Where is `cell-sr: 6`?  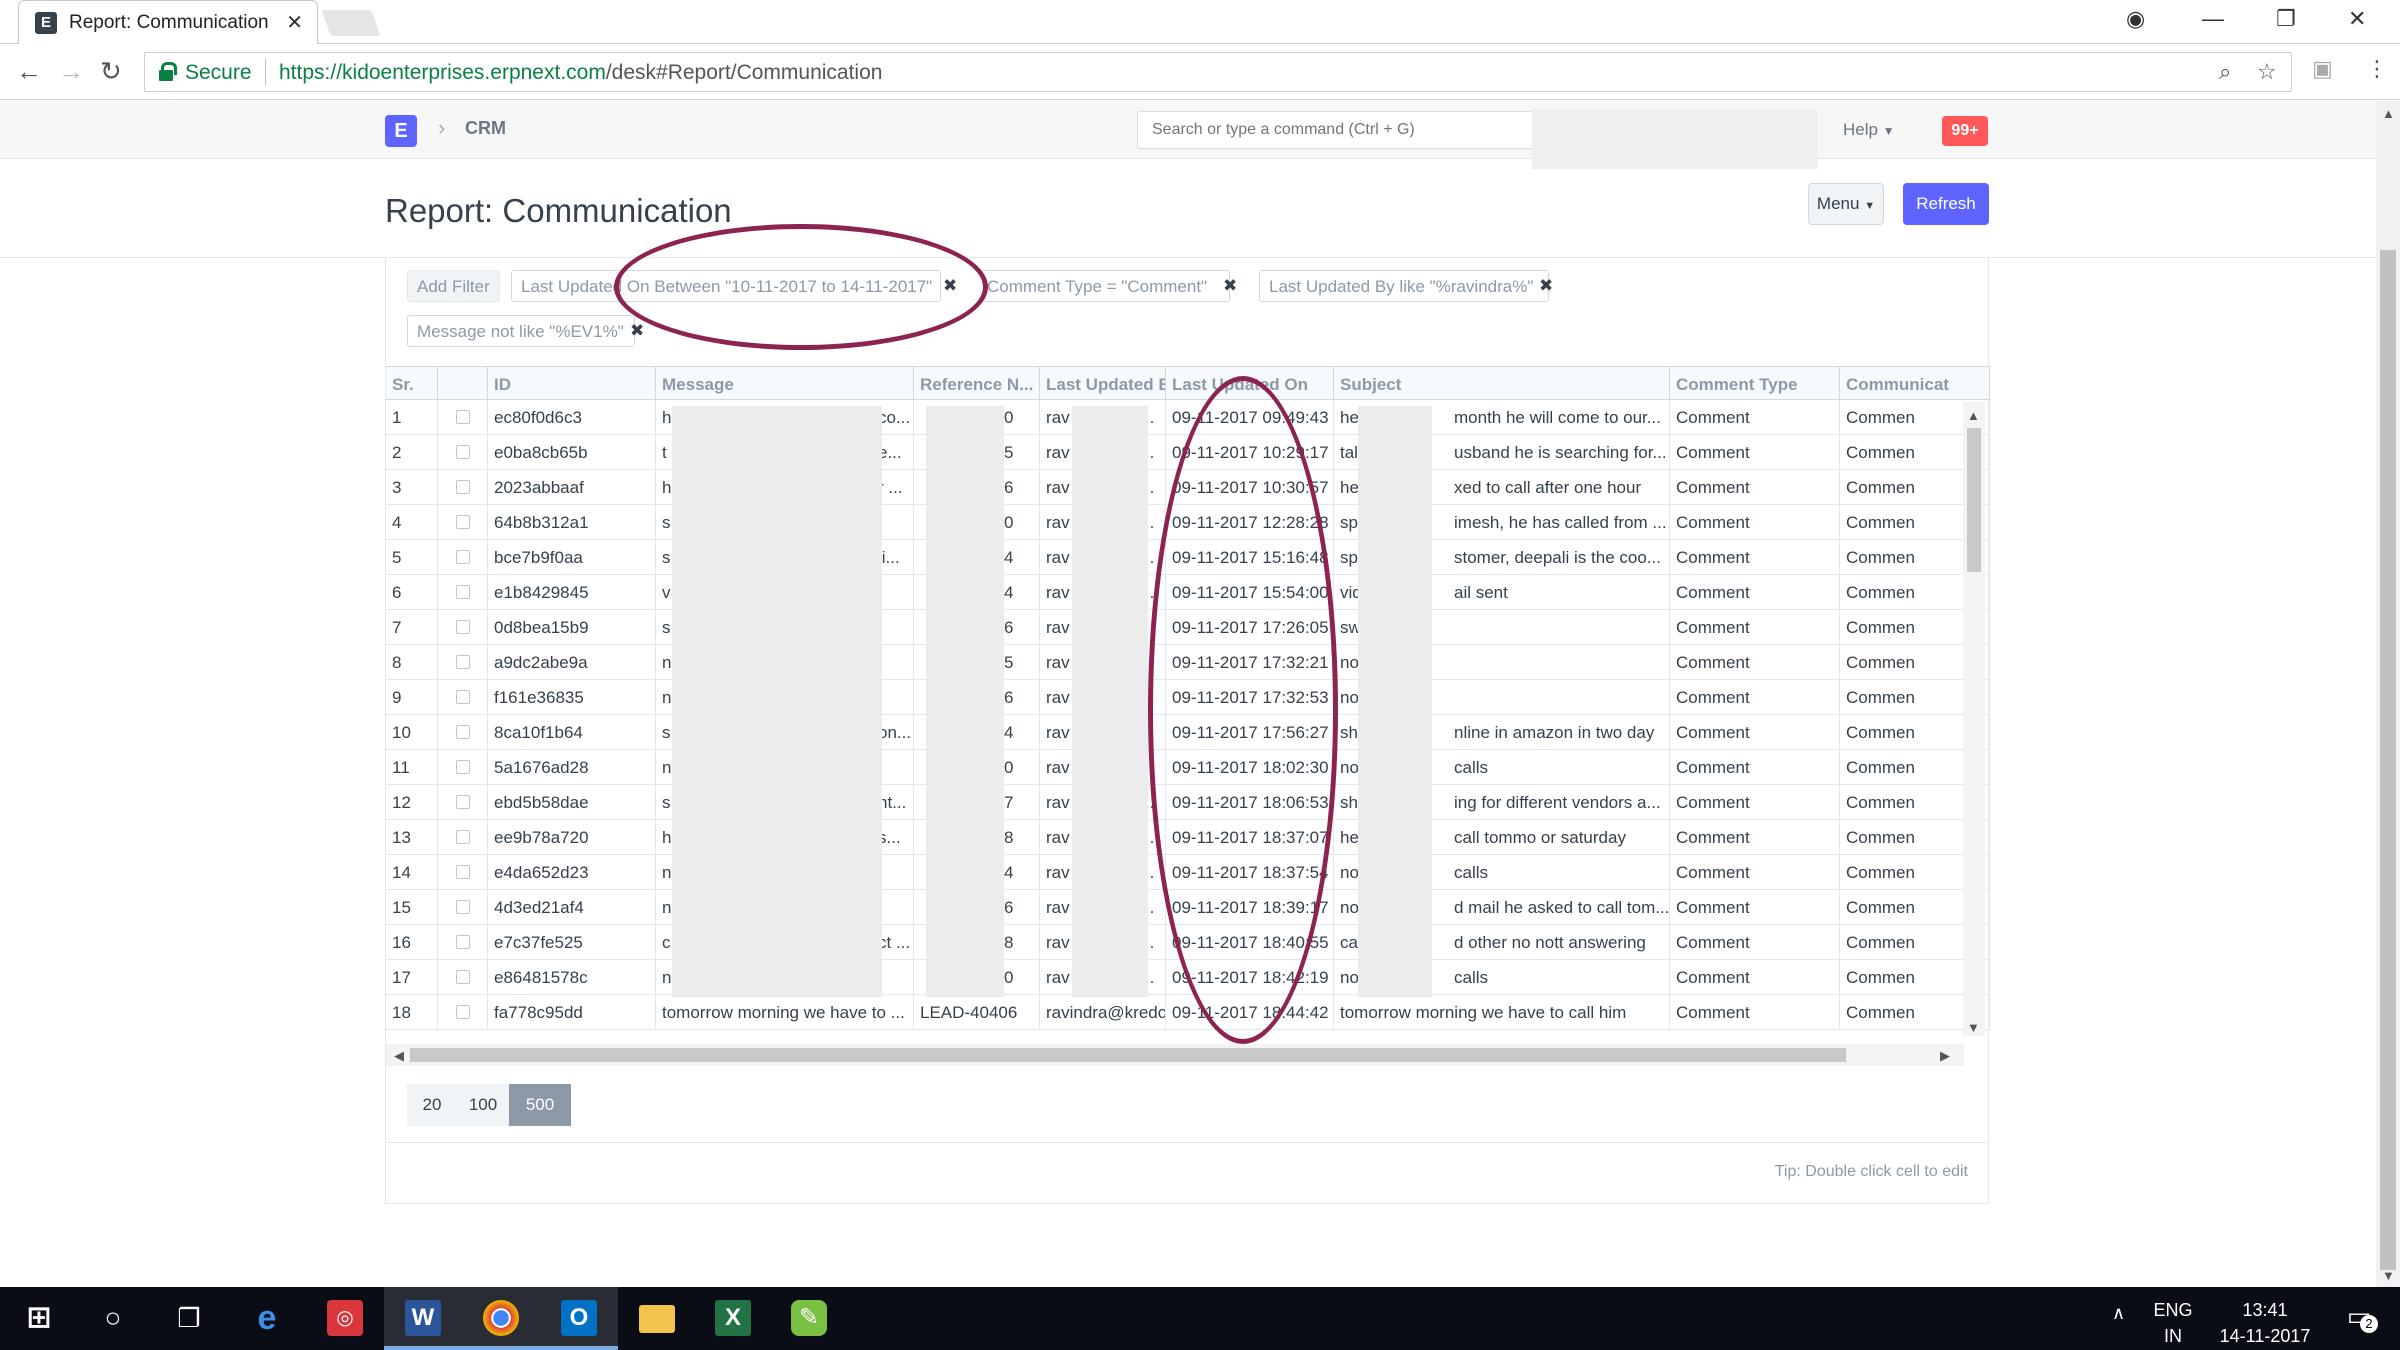
cell-sr: 6 is located at coordinates (412, 592).